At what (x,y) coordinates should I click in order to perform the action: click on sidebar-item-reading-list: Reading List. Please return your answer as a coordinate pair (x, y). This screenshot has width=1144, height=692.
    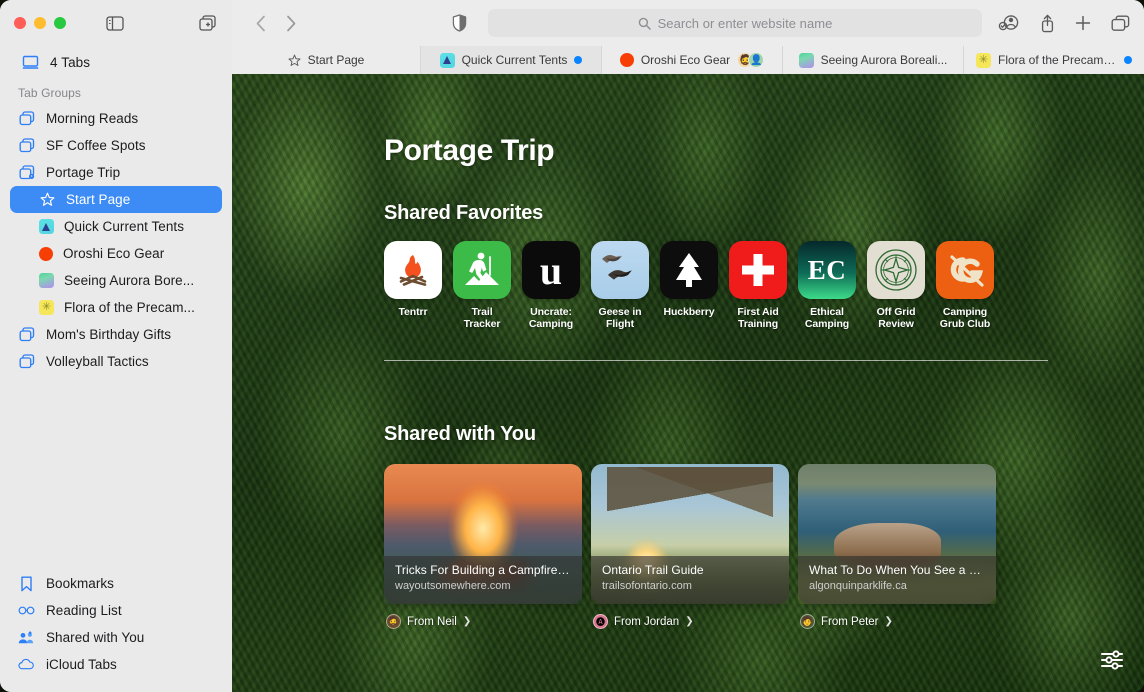
    Looking at the image, I should click on (116, 610).